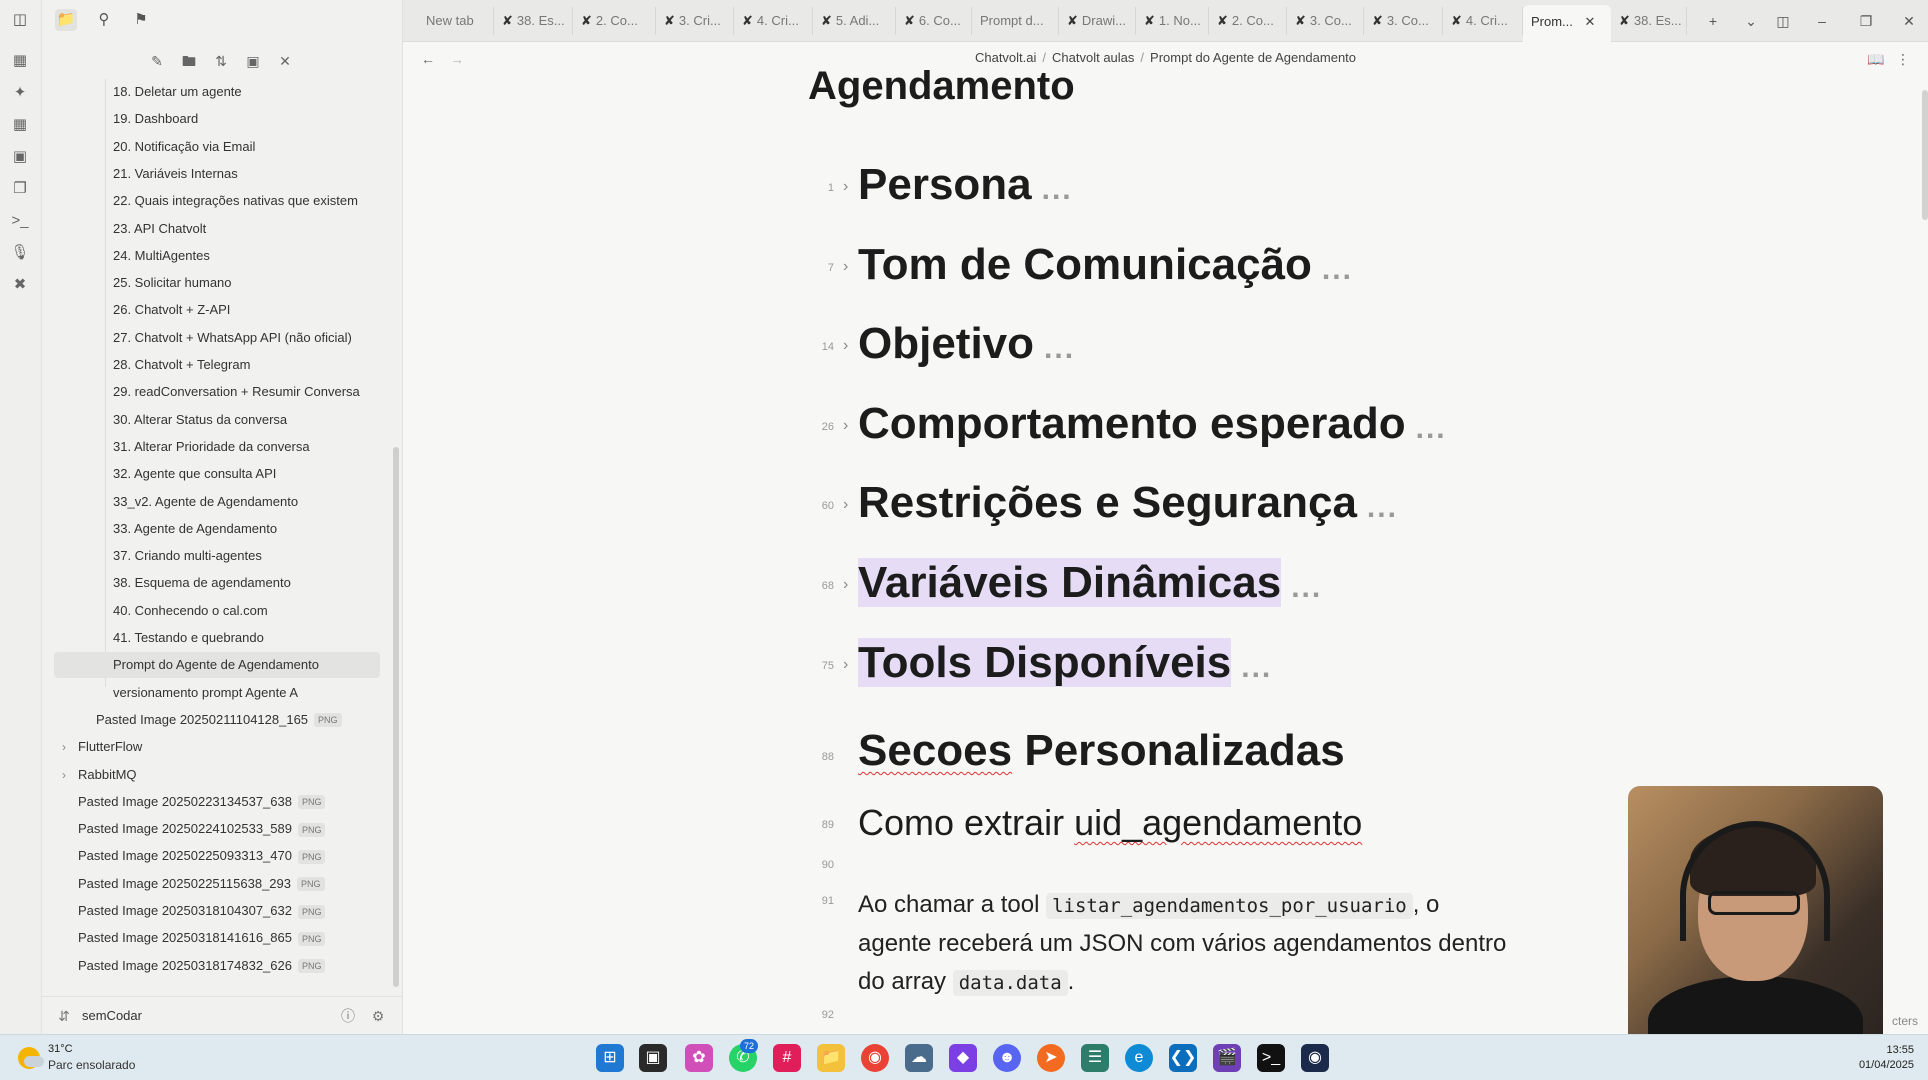 The image size is (1928, 1080). What do you see at coordinates (963, 1058) in the screenshot?
I see `obsidian-icon: ◆` at bounding box center [963, 1058].